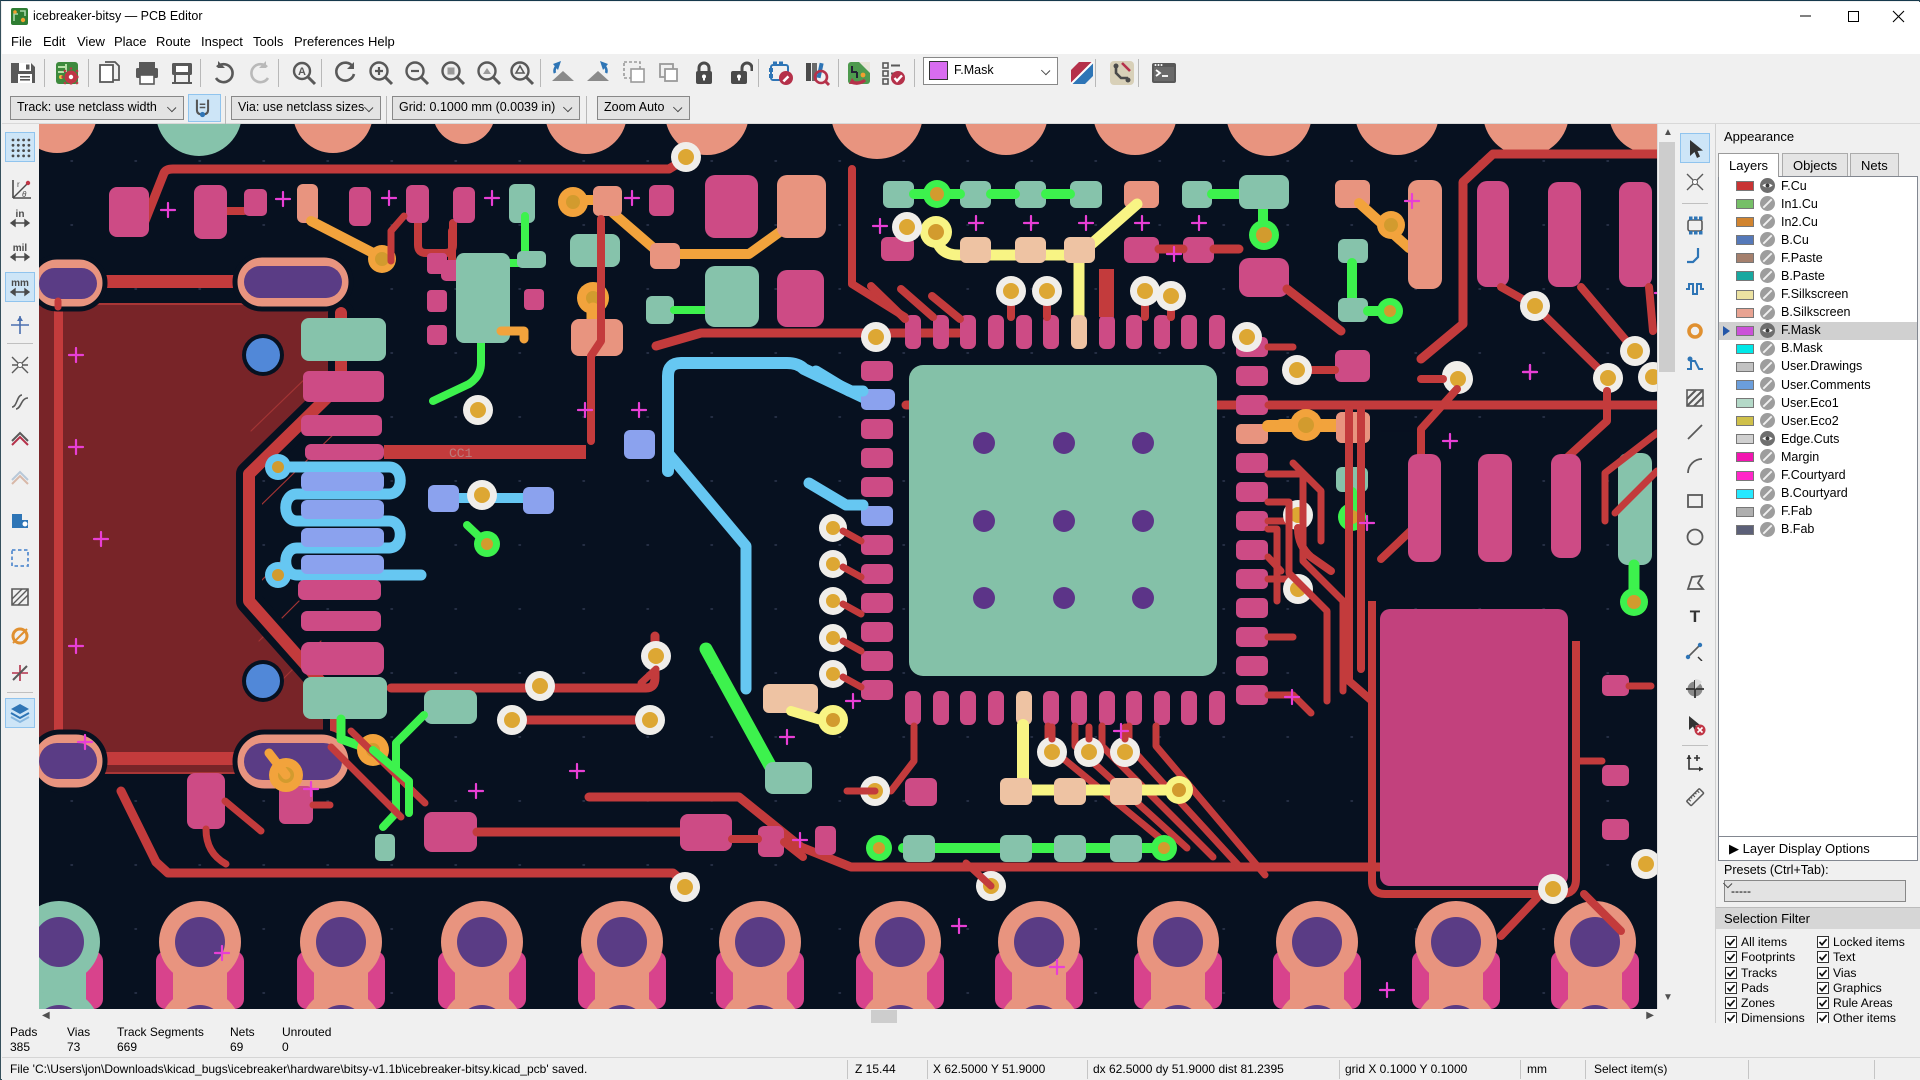 The image size is (1920, 1080). Describe the element at coordinates (18, 184) in the screenshot. I see `svg-text: r` at that location.